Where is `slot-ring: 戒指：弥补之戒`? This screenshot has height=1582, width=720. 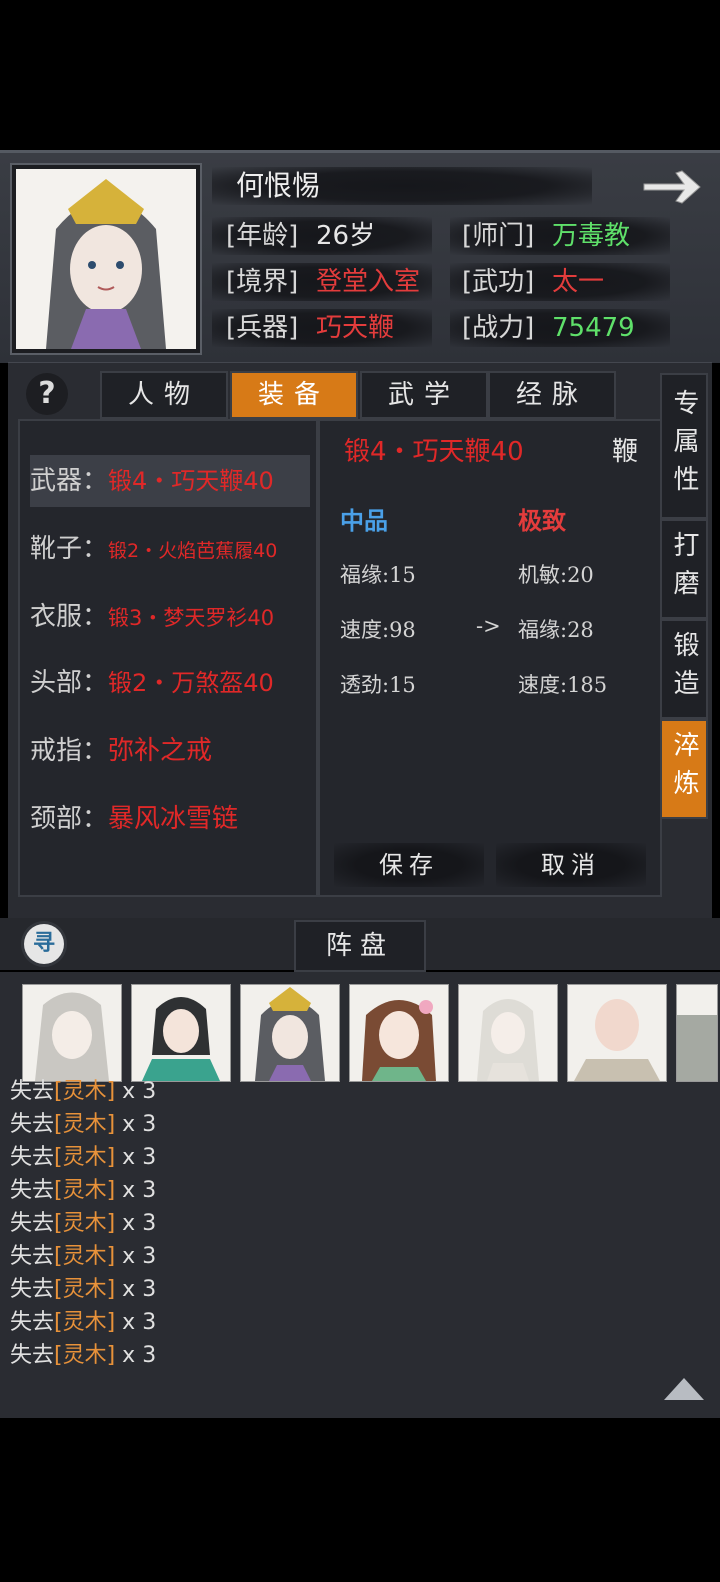
slot-ring: 戒指：弥补之戒 is located at coordinates (170, 751).